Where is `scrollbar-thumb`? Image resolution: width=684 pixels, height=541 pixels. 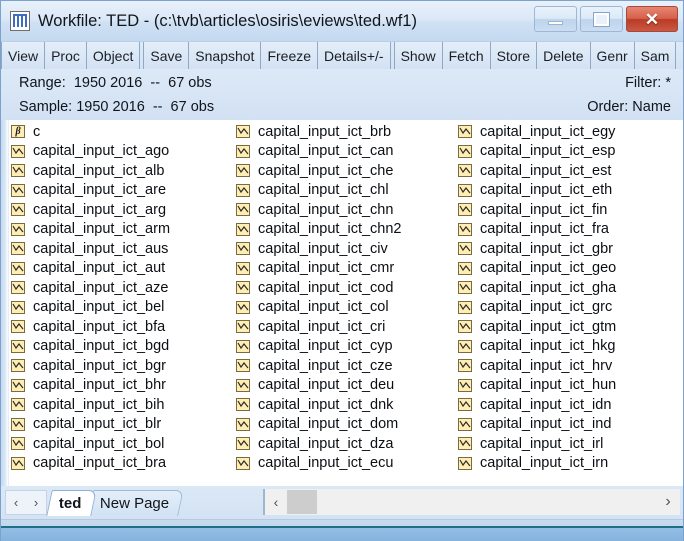 scrollbar-thumb is located at coordinates (302, 502).